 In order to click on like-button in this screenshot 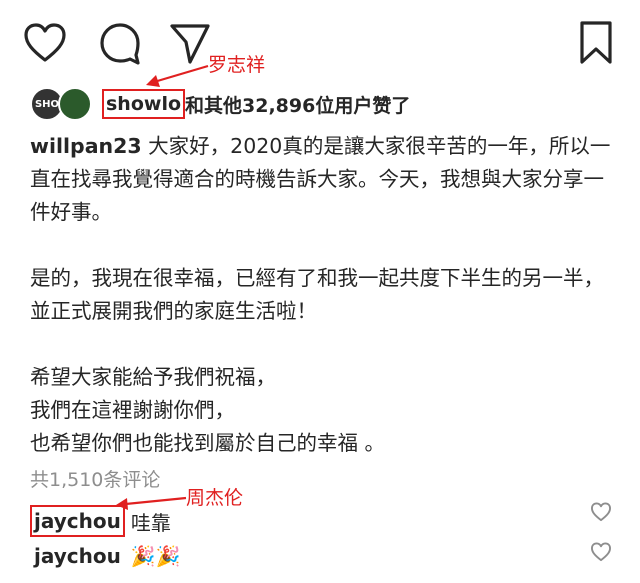, I will do `click(45, 43)`.